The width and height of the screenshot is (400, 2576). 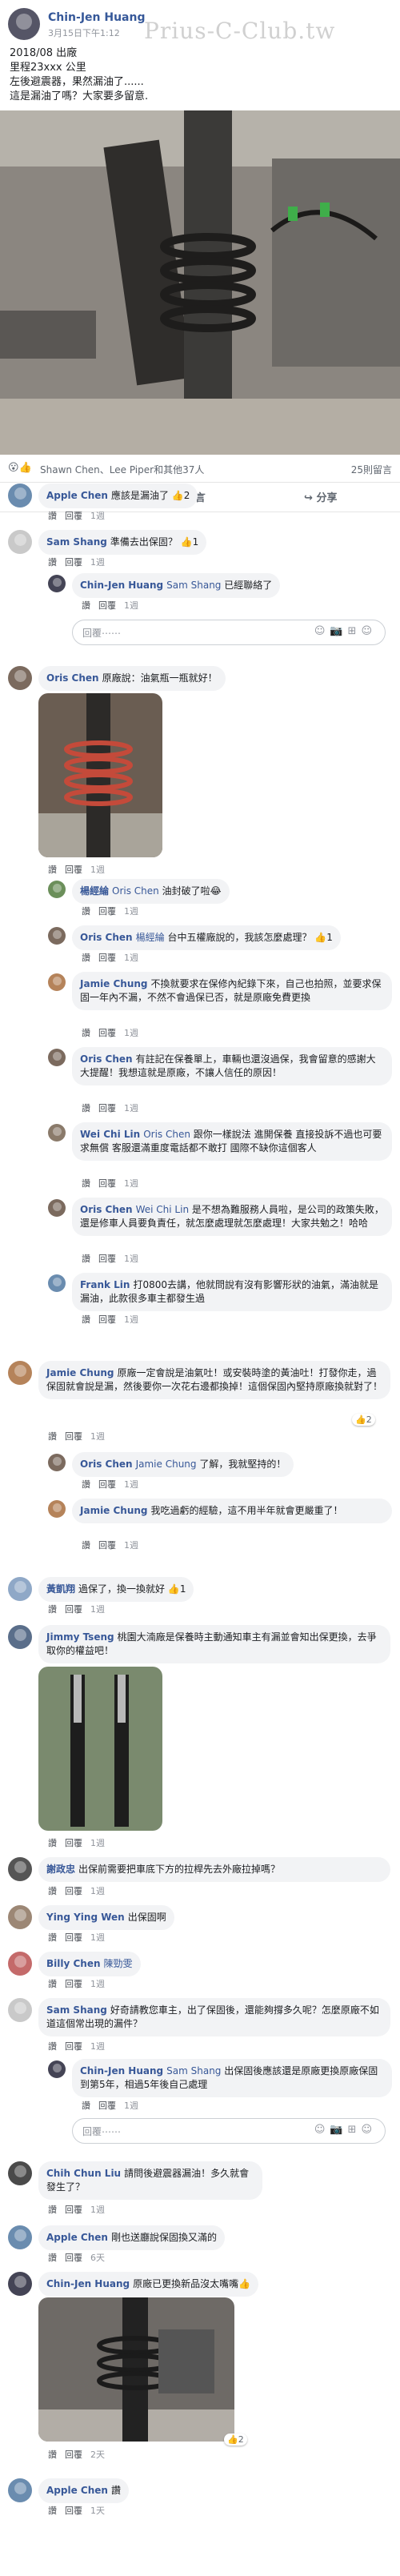 I want to click on comment-author: Wei Chi Lin, so click(x=110, y=1134).